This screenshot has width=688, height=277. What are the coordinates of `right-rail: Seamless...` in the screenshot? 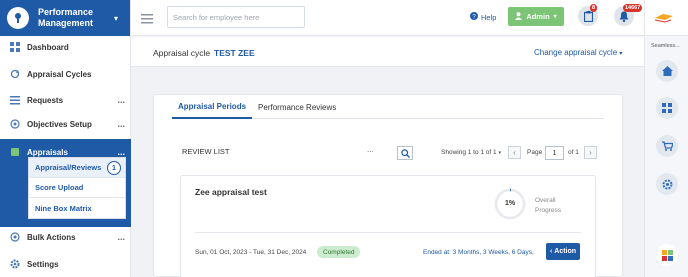 It's located at (666, 138).